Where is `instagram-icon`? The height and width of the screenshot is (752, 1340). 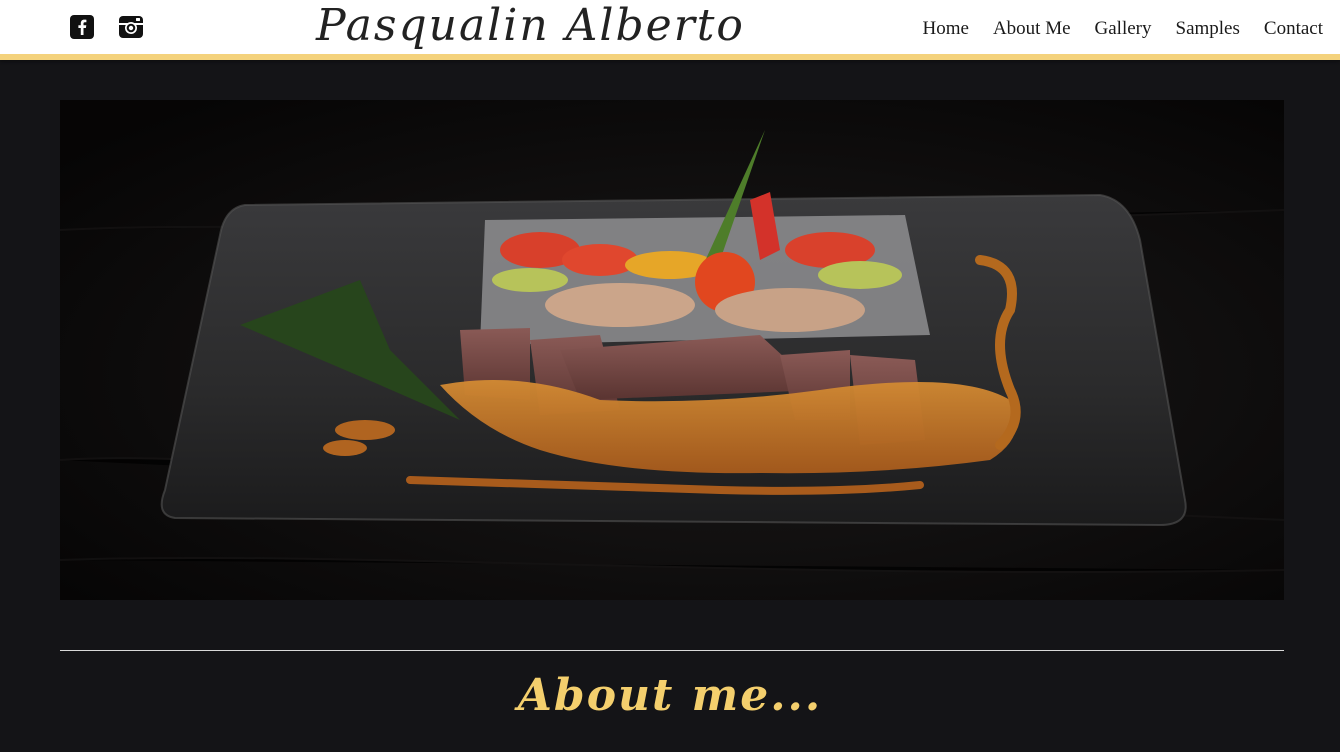
instagram-icon is located at coordinates (131, 27).